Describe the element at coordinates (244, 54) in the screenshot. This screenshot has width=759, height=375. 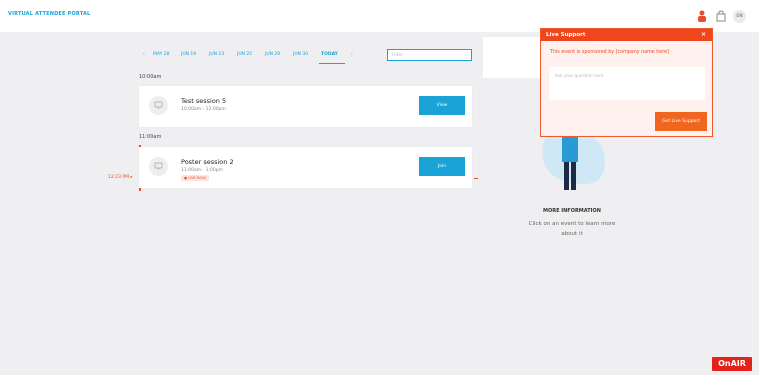
I see `date-tab: JUN 25` at that location.